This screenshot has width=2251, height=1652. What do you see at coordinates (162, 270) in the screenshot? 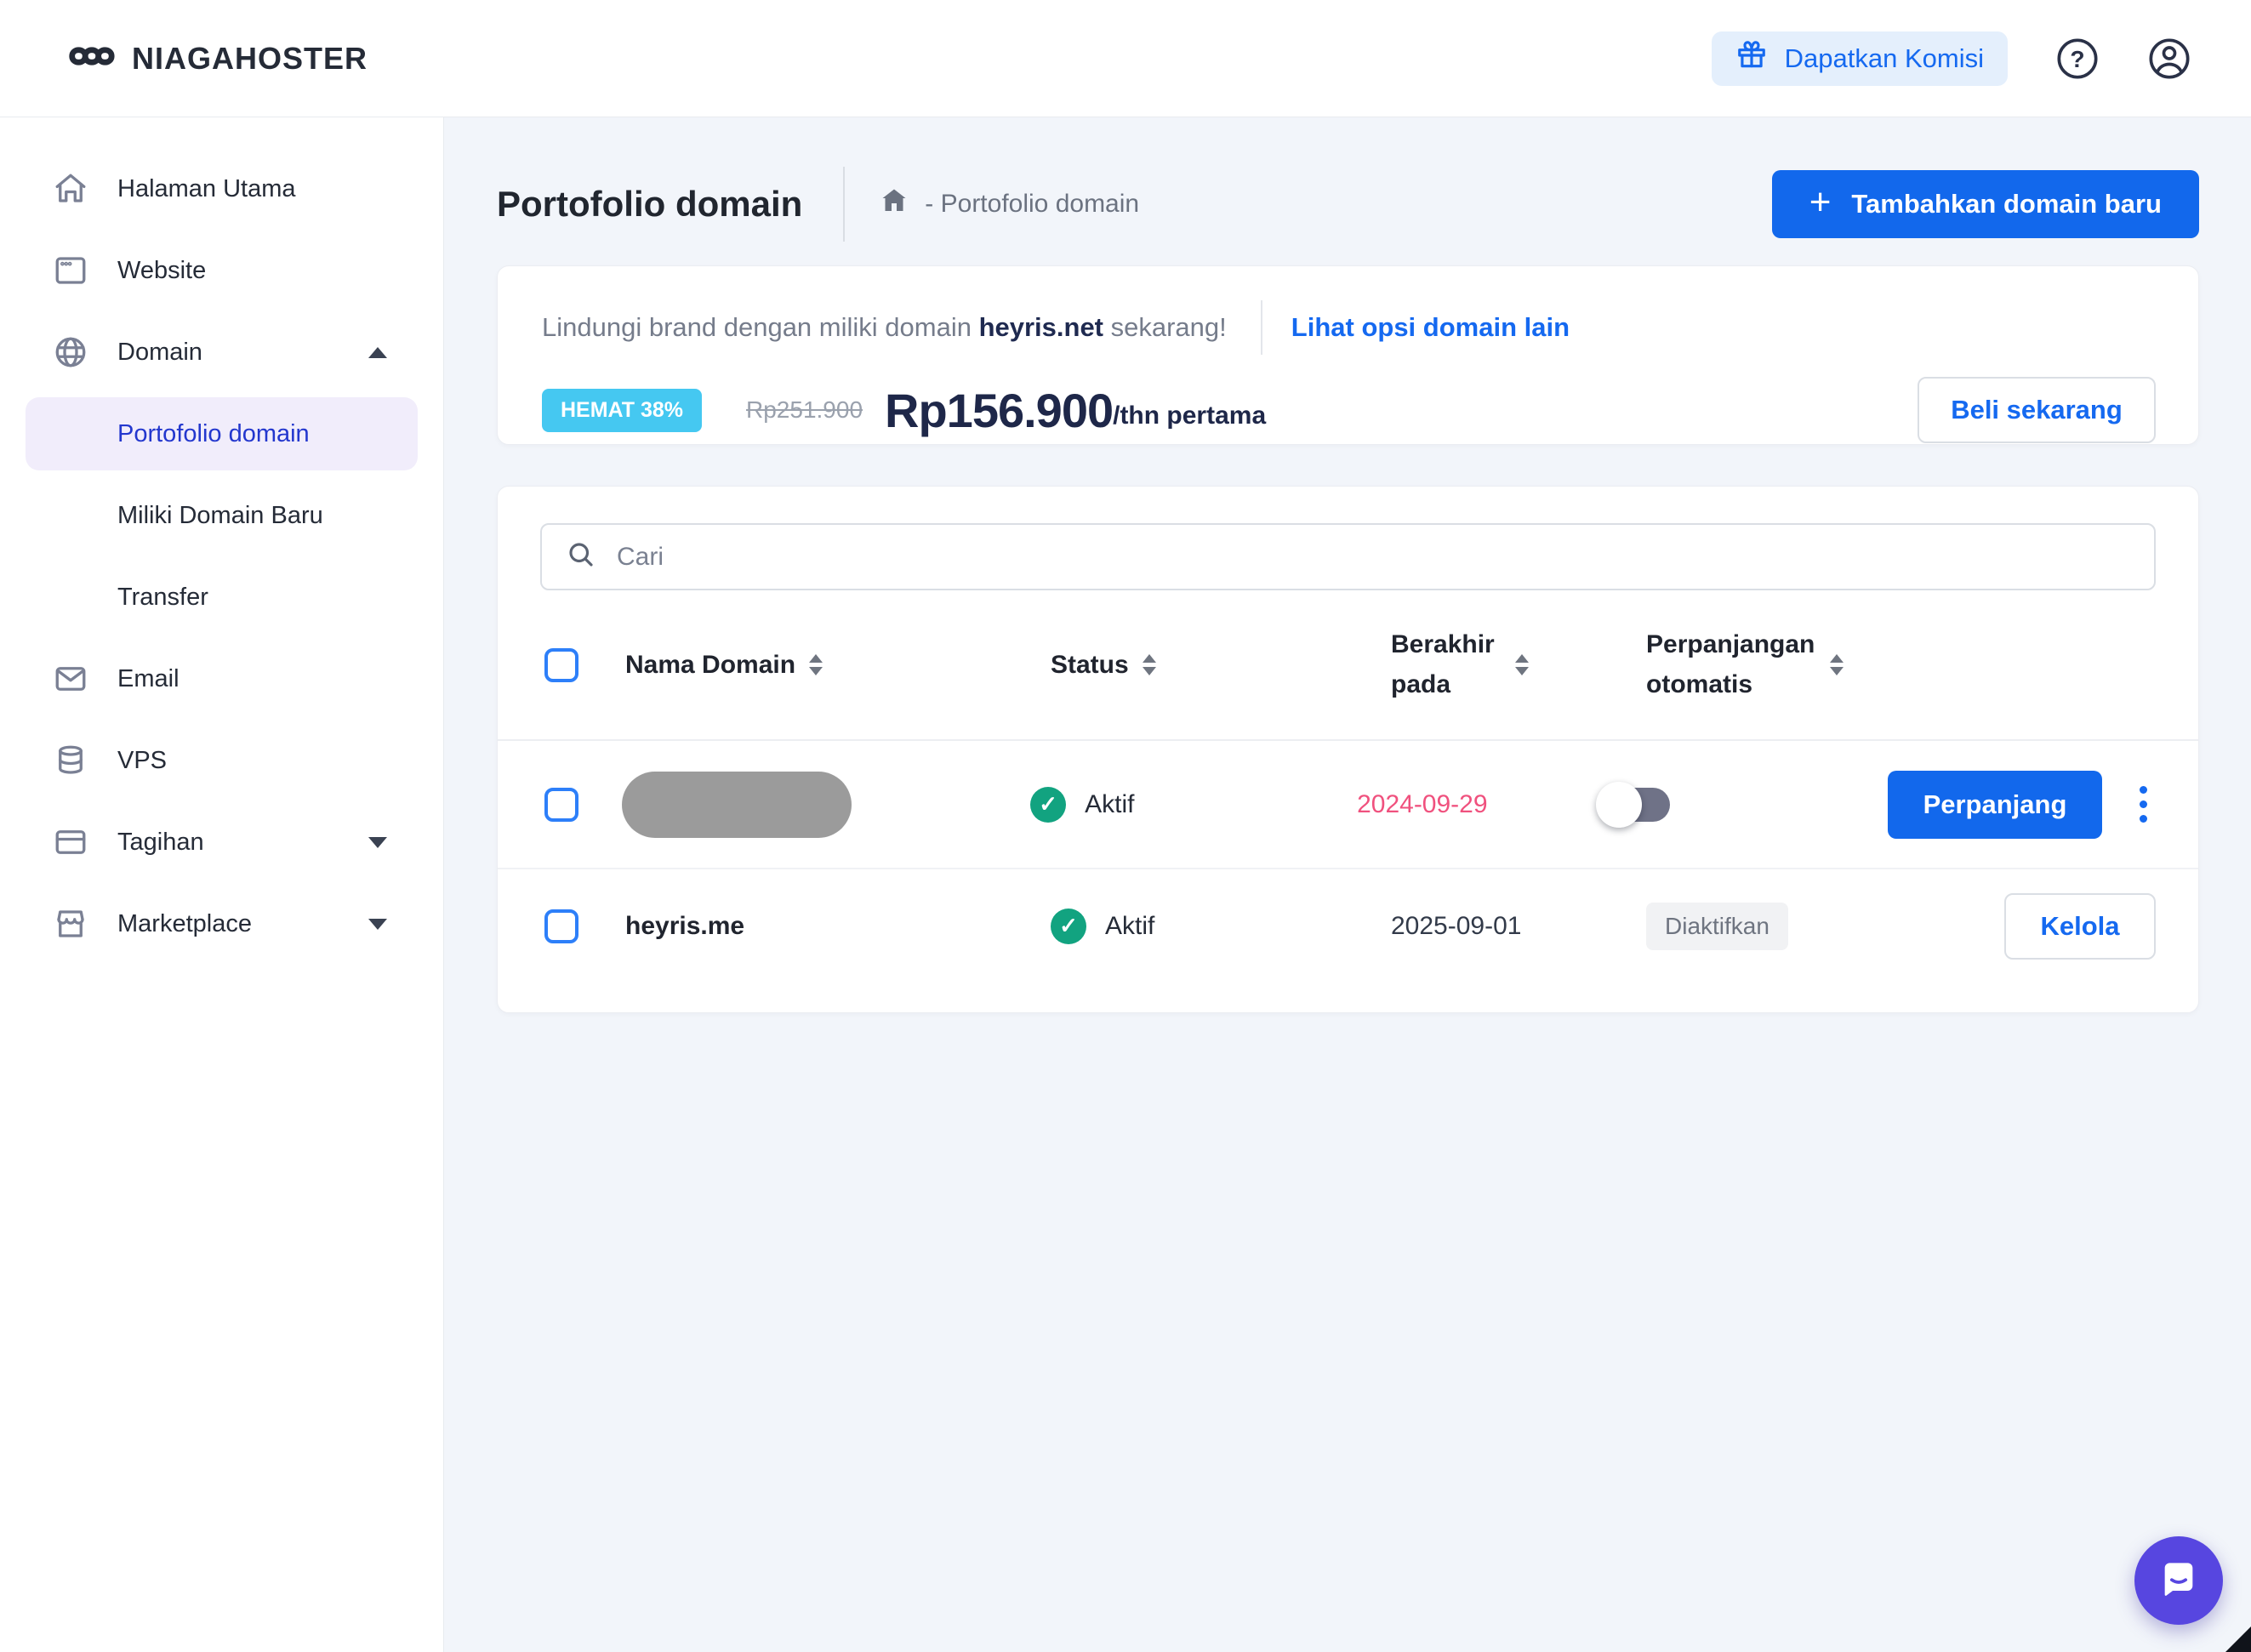
I see `sidebar-item-label: Website` at bounding box center [162, 270].